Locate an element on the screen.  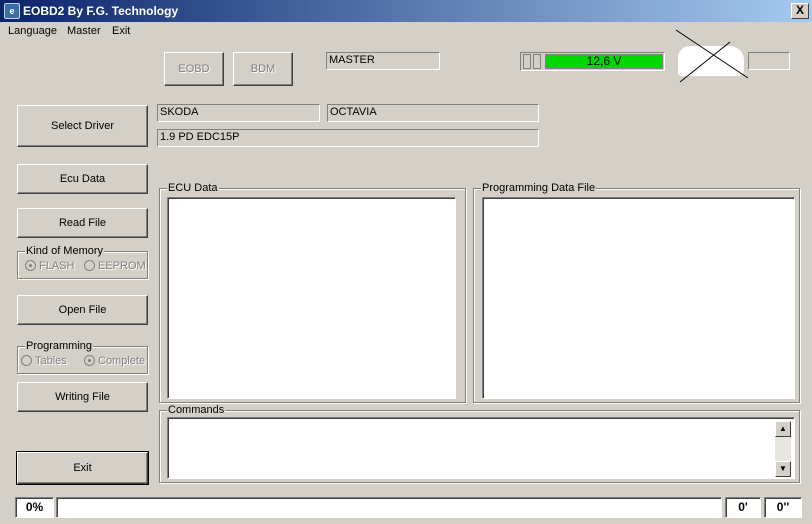
voltage-meter: 12,6 V is located at coordinates (592, 61).